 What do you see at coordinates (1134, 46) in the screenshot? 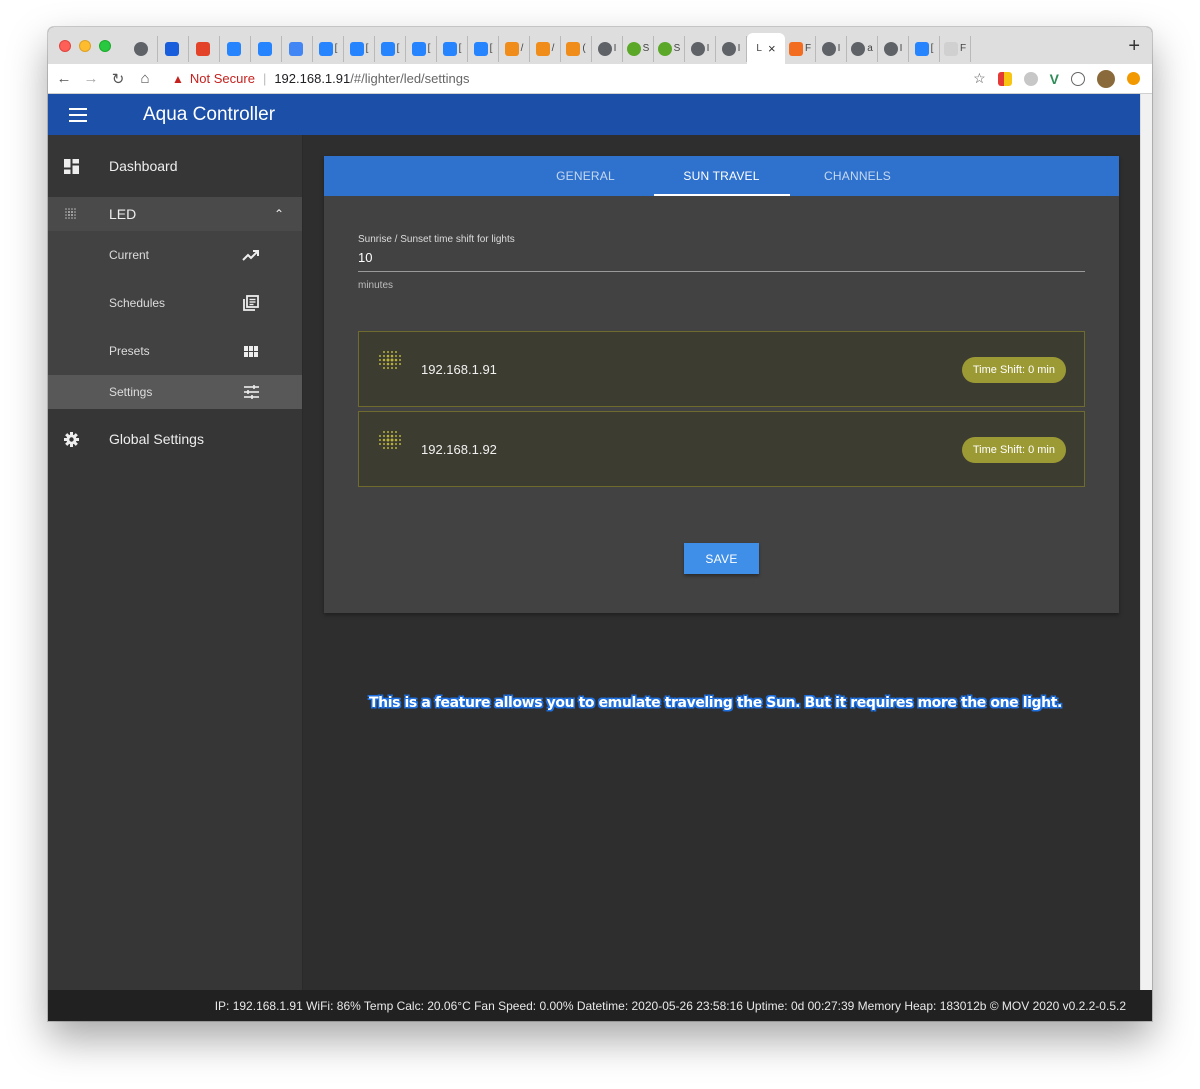
I see `new-tab-button: +` at bounding box center [1134, 46].